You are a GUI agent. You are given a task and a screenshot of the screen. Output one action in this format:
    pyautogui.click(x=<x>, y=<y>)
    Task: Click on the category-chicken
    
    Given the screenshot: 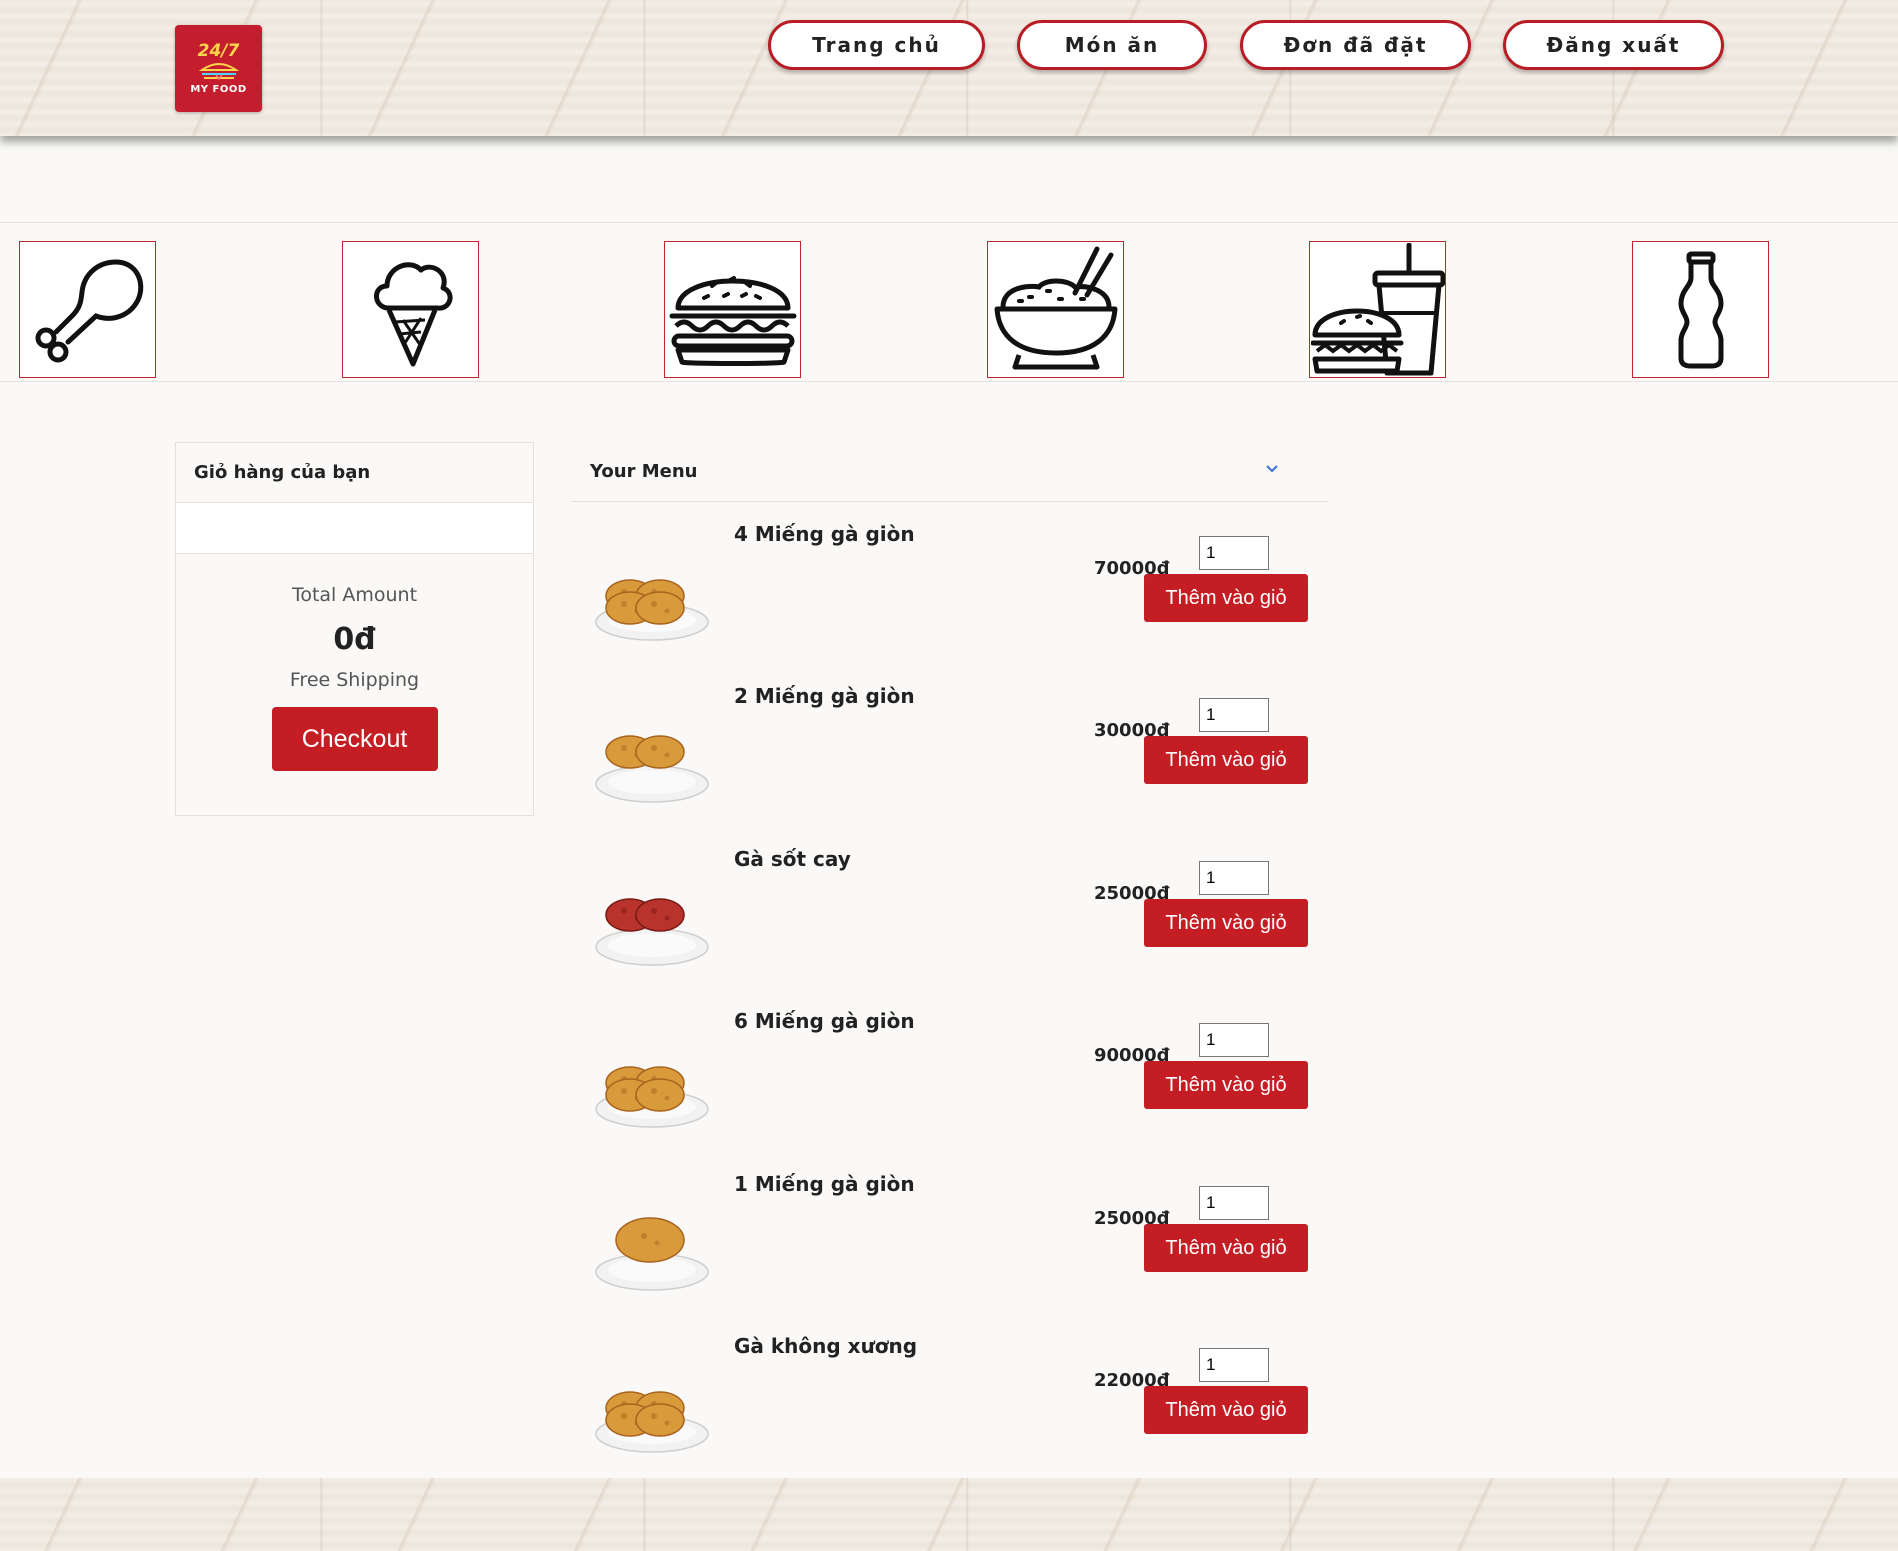 What is the action you would take?
    pyautogui.click(x=87, y=309)
    